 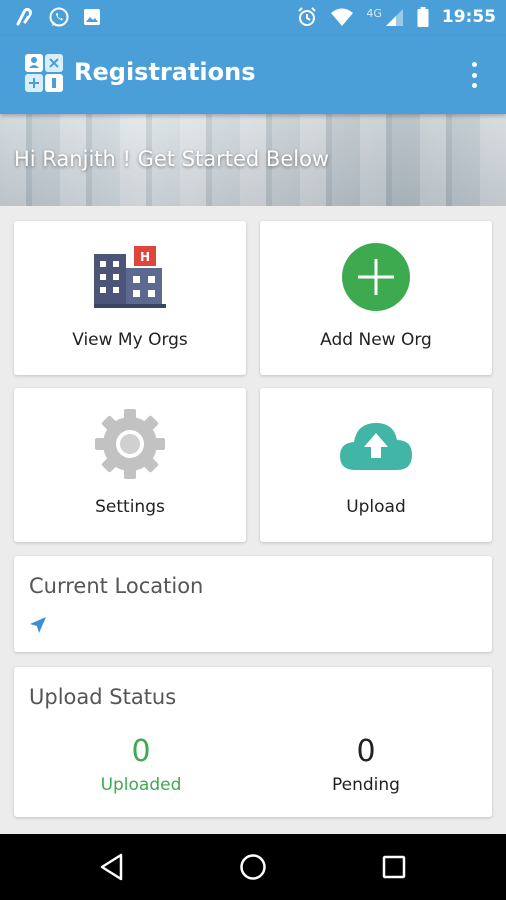 I want to click on uploaded-label: Uploaded, so click(x=141, y=785).